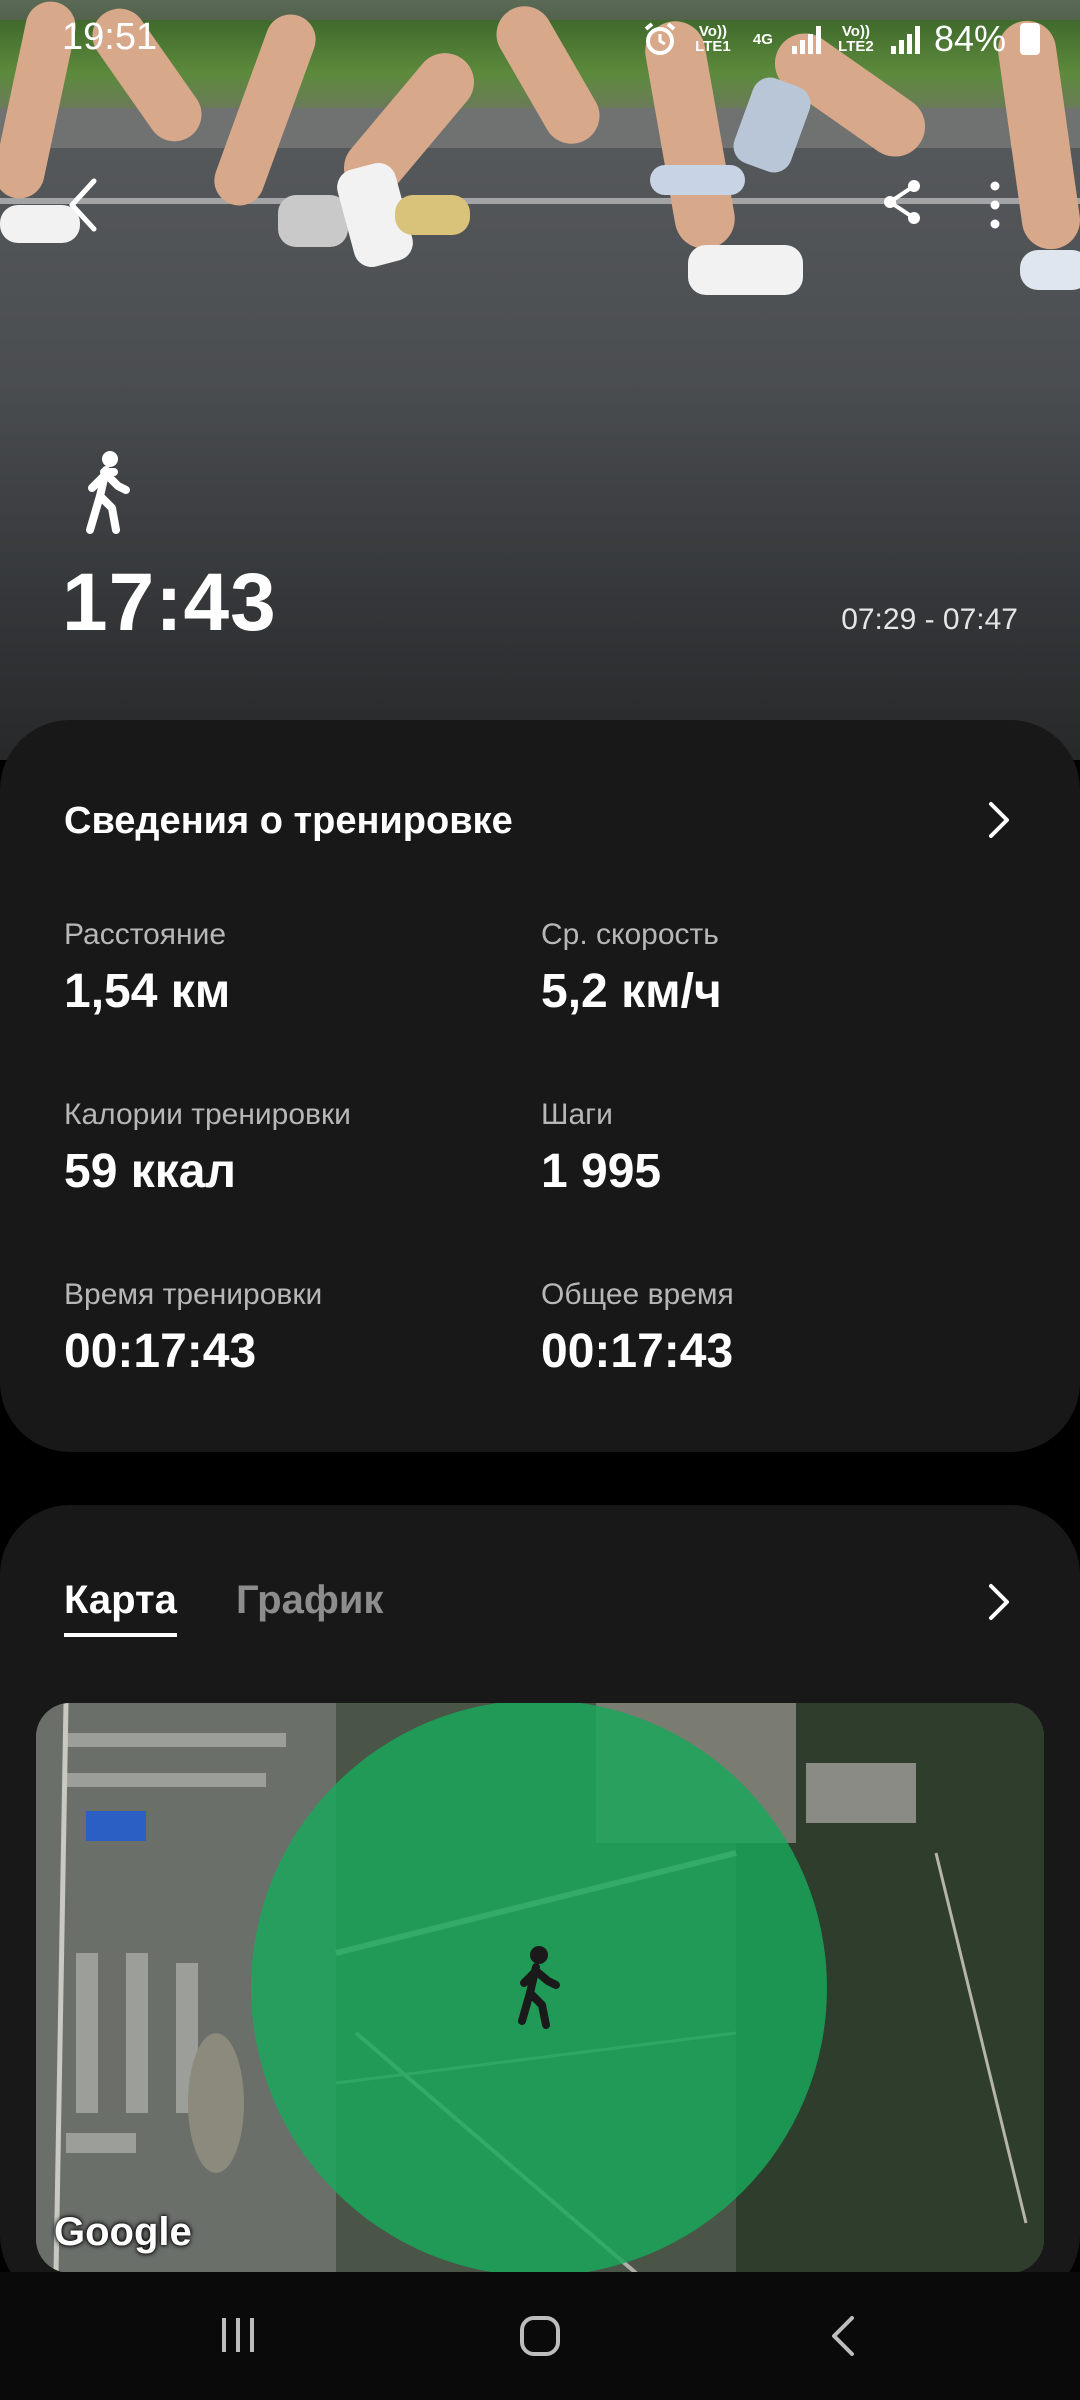 This screenshot has width=1080, height=2400. Describe the element at coordinates (238, 2334) in the screenshot. I see `recent-apps-icon` at that location.